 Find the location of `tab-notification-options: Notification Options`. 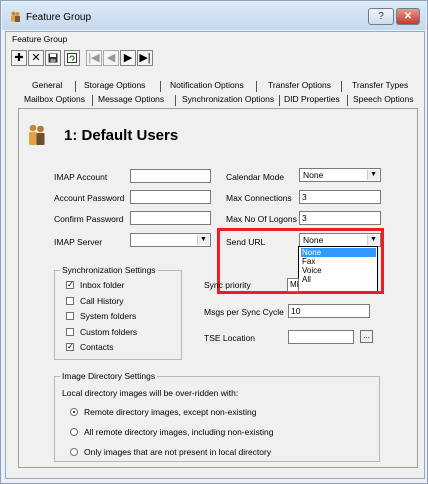

tab-notification-options: Notification Options is located at coordinates (207, 85).